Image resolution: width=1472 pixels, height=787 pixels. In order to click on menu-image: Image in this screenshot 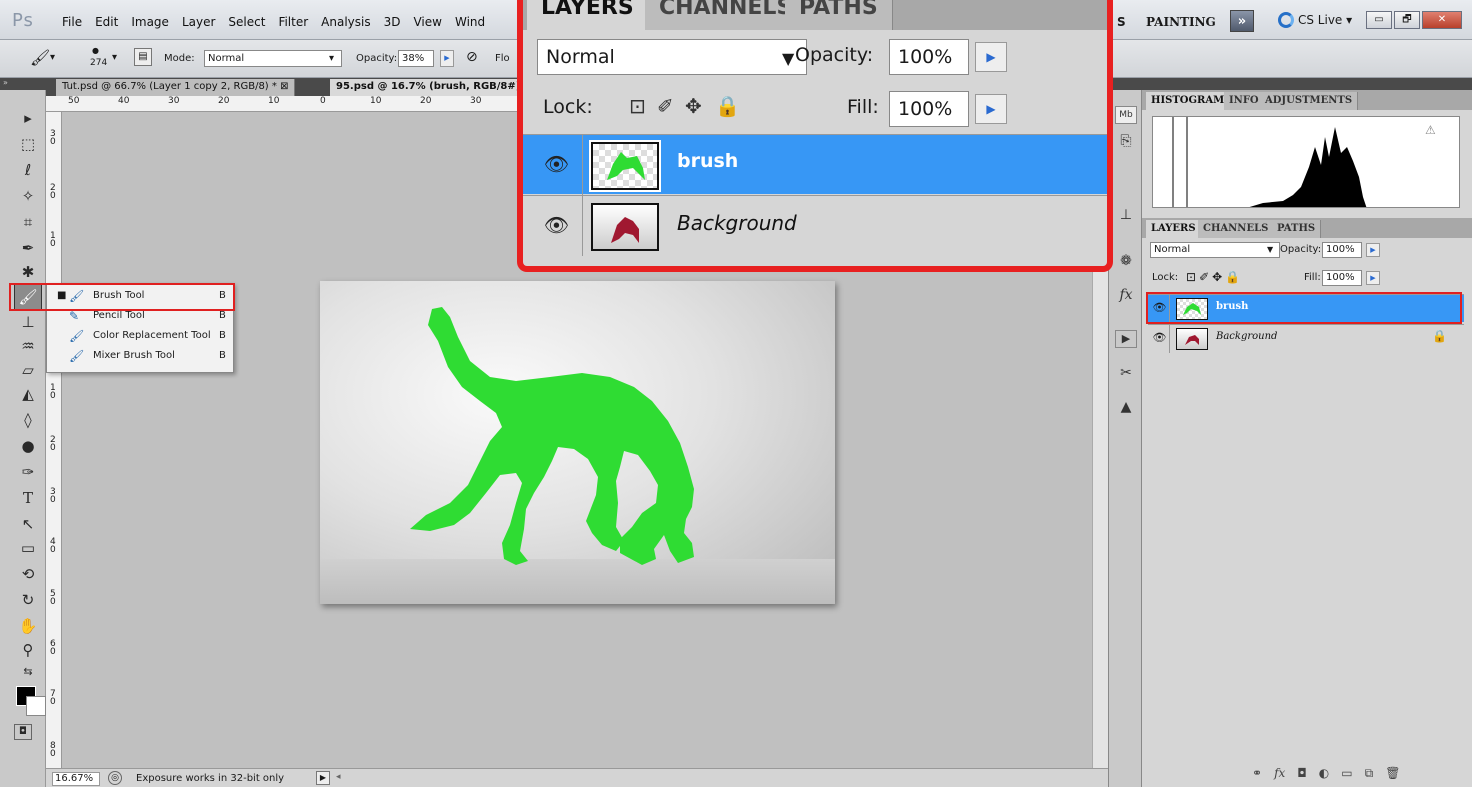, I will do `click(150, 22)`.